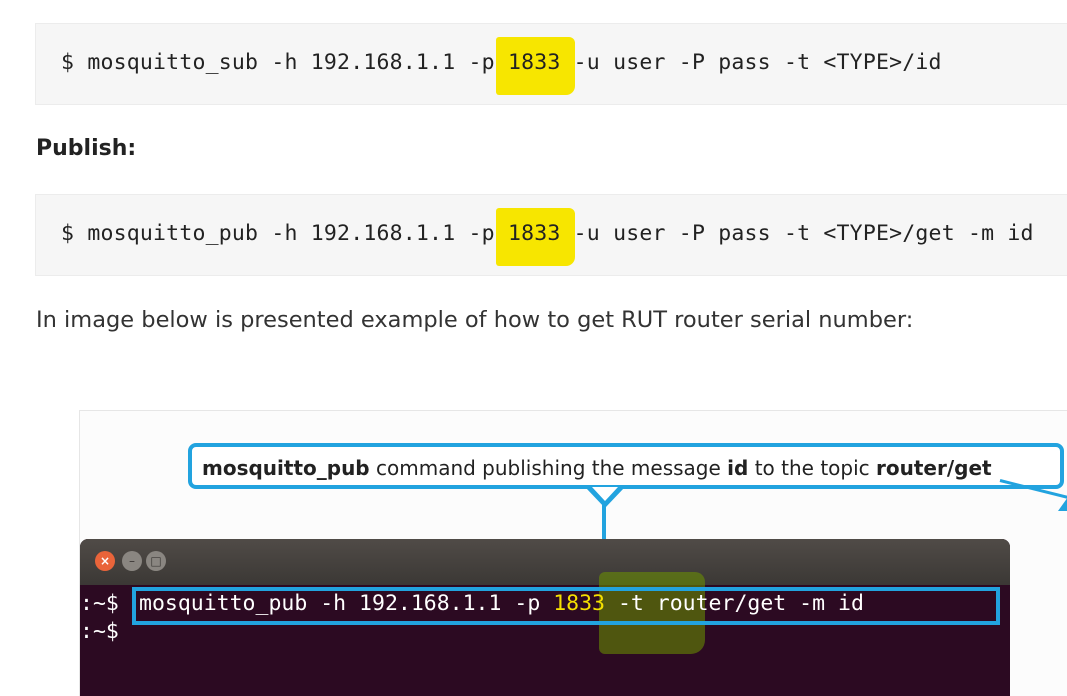 This screenshot has width=1067, height=696. Describe the element at coordinates (99, 631) in the screenshot. I see `terminal-prompt-2: :~$` at that location.